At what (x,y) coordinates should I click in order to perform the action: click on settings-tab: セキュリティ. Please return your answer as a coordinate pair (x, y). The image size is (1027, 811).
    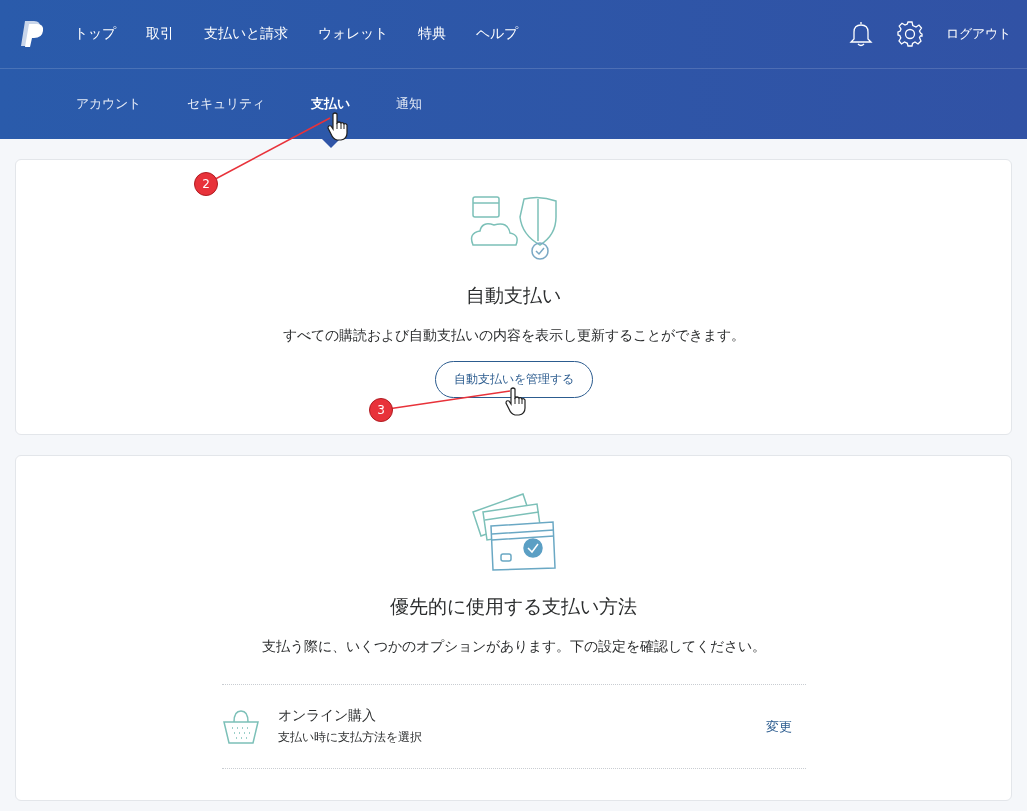
    Looking at the image, I should click on (226, 104).